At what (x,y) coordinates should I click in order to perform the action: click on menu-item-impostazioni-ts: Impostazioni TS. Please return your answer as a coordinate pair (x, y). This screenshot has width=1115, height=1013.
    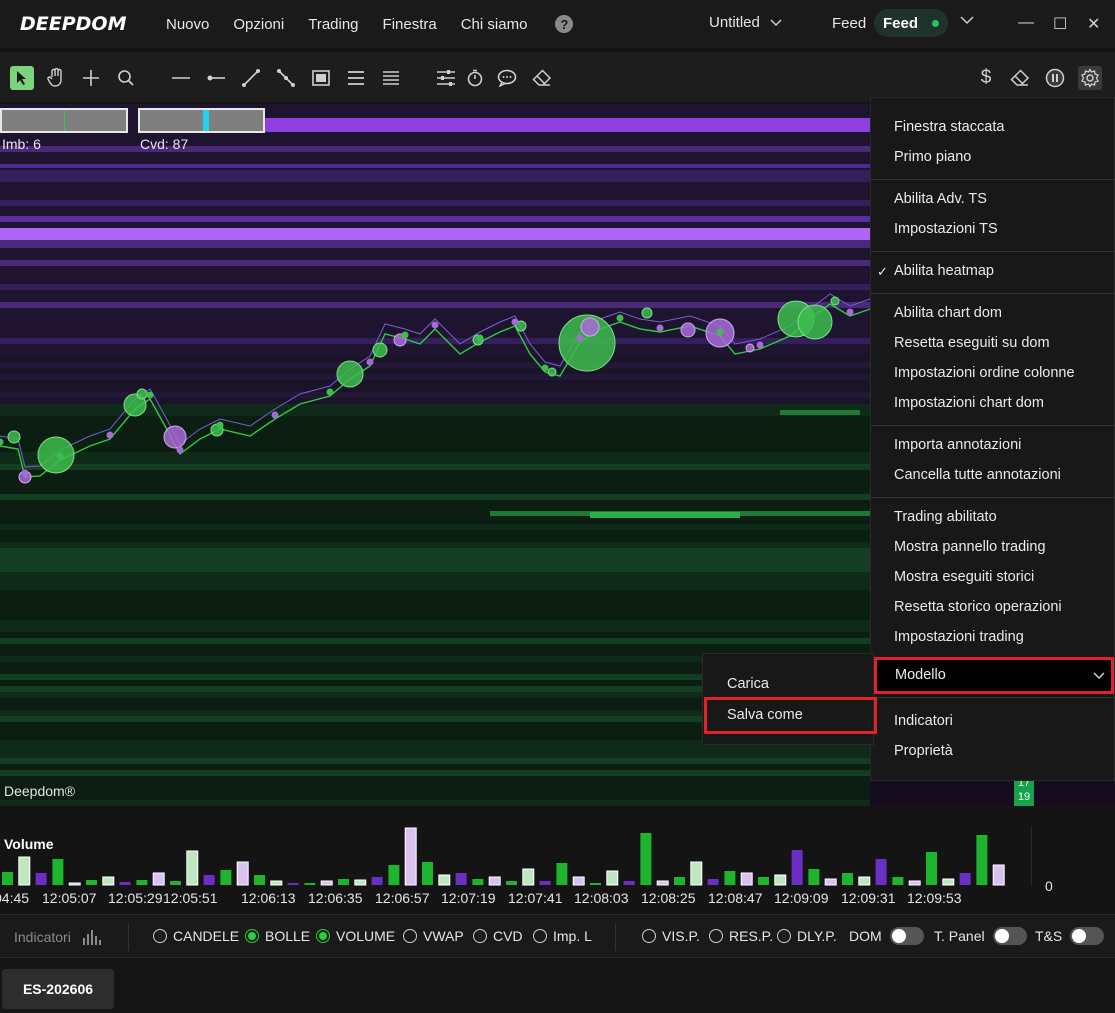
    Looking at the image, I should click on (946, 229).